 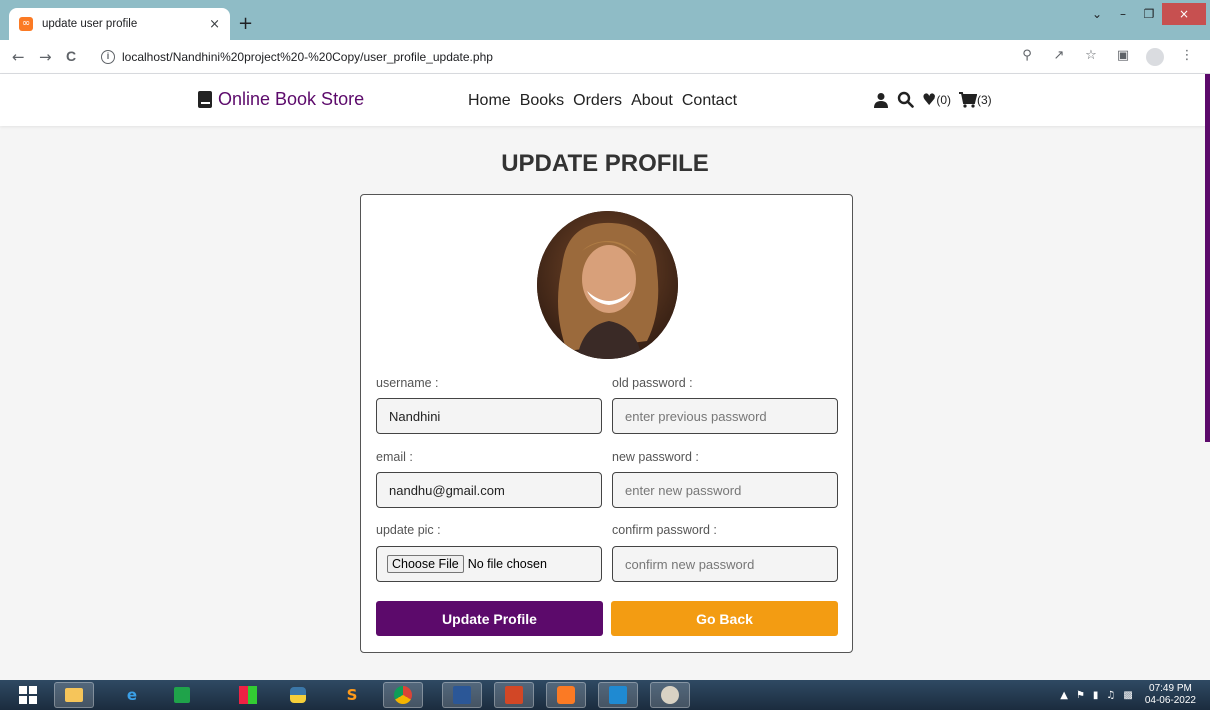 I want to click on xampp-favicon-icon: ∞, so click(x=26, y=24).